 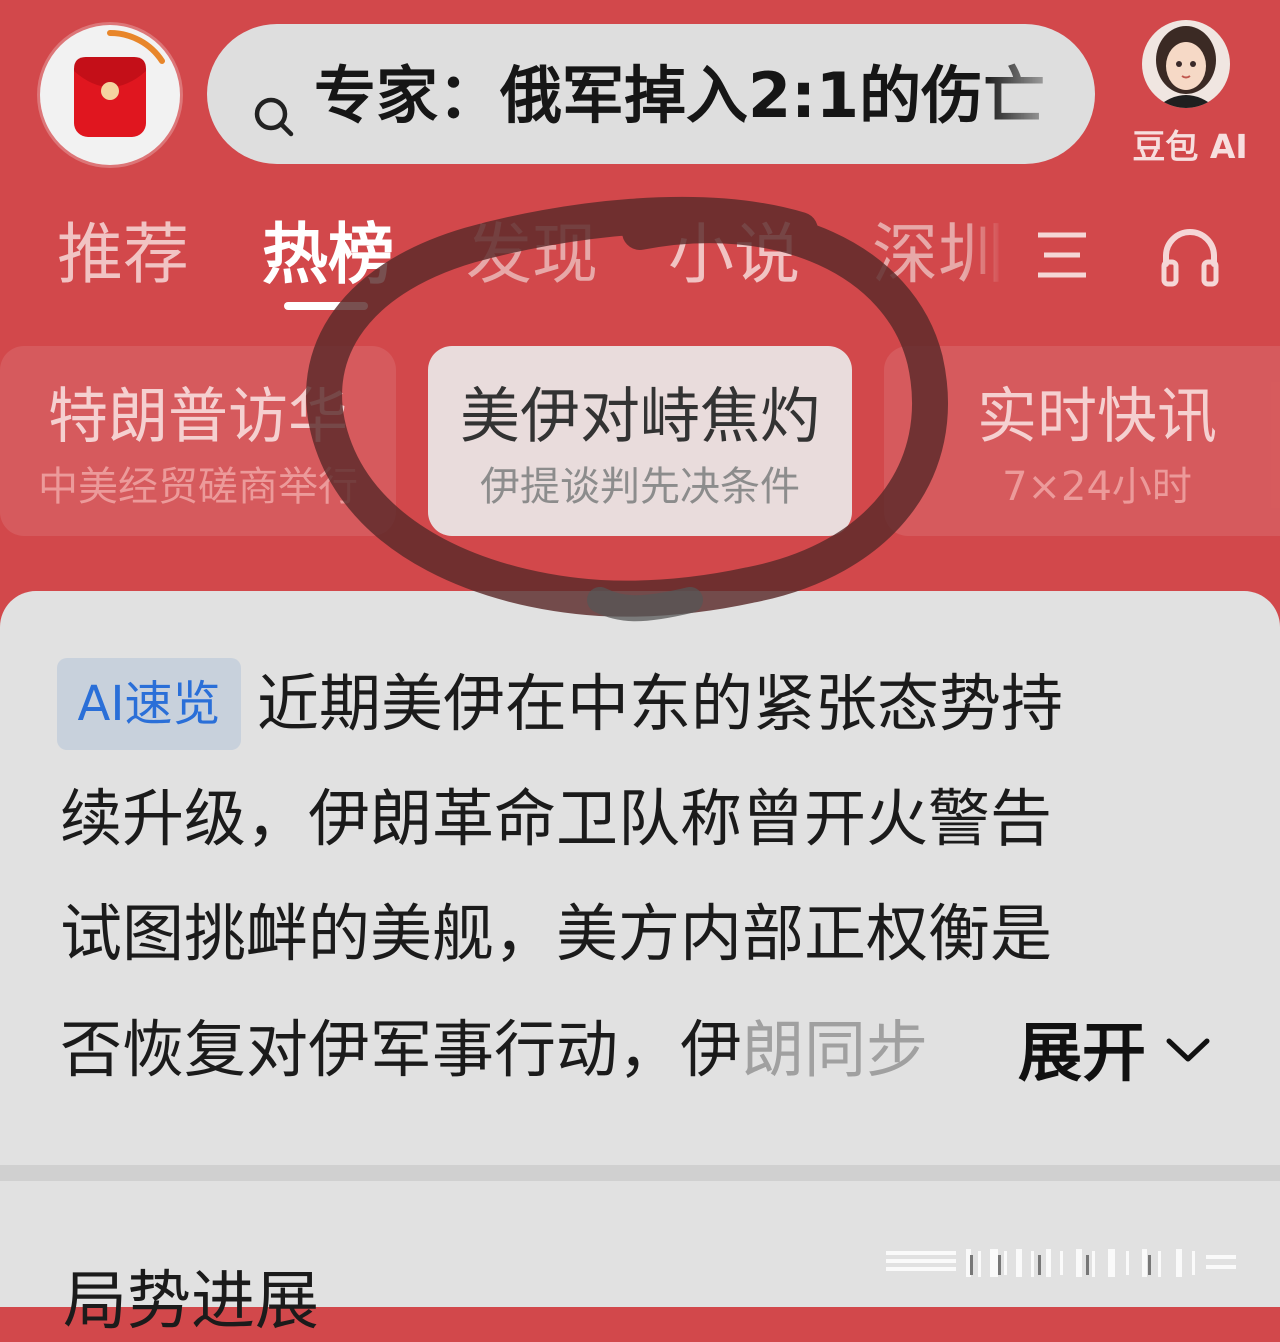 I want to click on topic-title: 美伊对峙焦灼, so click(x=640, y=417).